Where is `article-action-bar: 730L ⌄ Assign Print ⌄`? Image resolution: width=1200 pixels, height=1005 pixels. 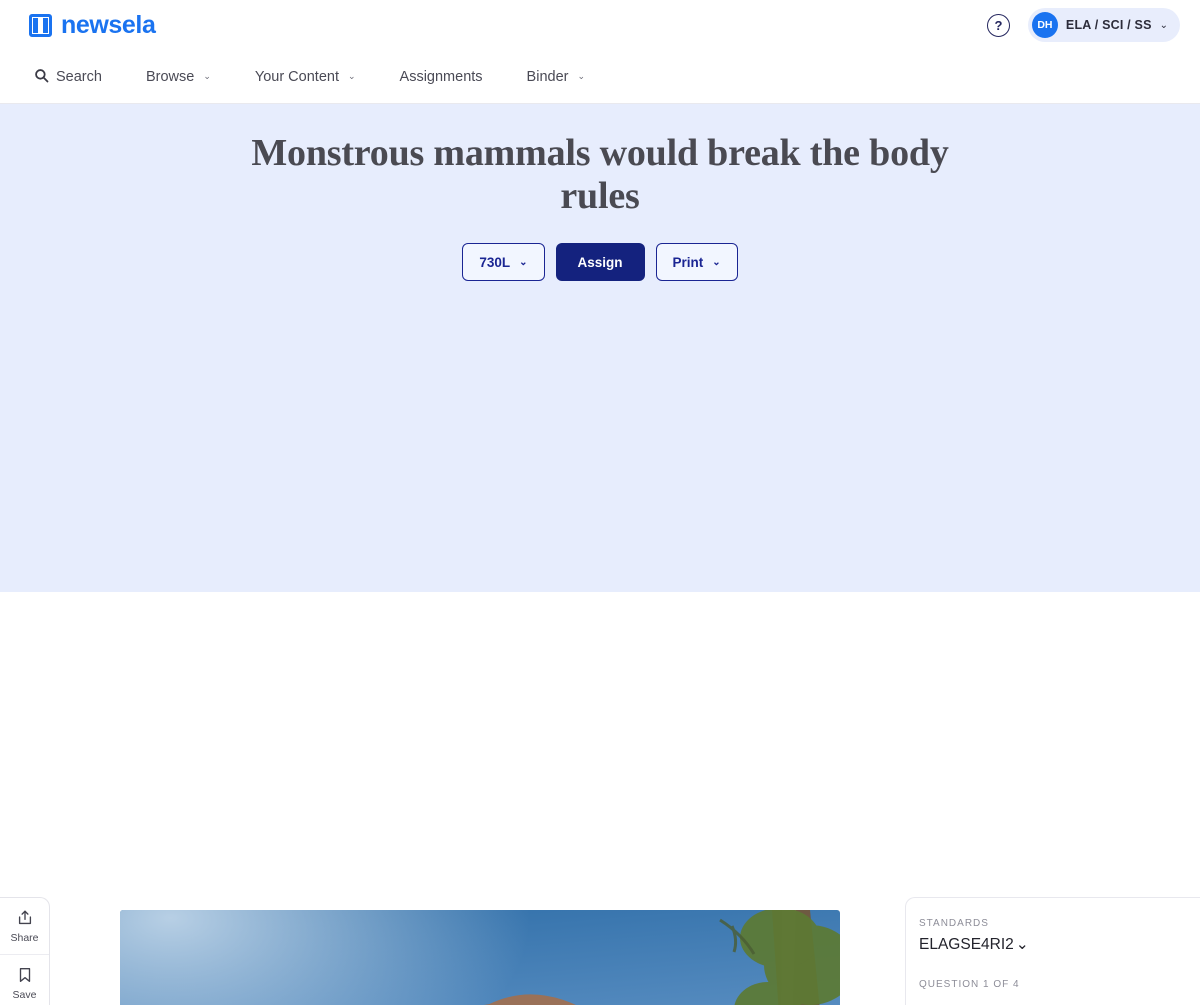
article-action-bar: 730L ⌄ Assign Print ⌄ is located at coordinates (600, 262).